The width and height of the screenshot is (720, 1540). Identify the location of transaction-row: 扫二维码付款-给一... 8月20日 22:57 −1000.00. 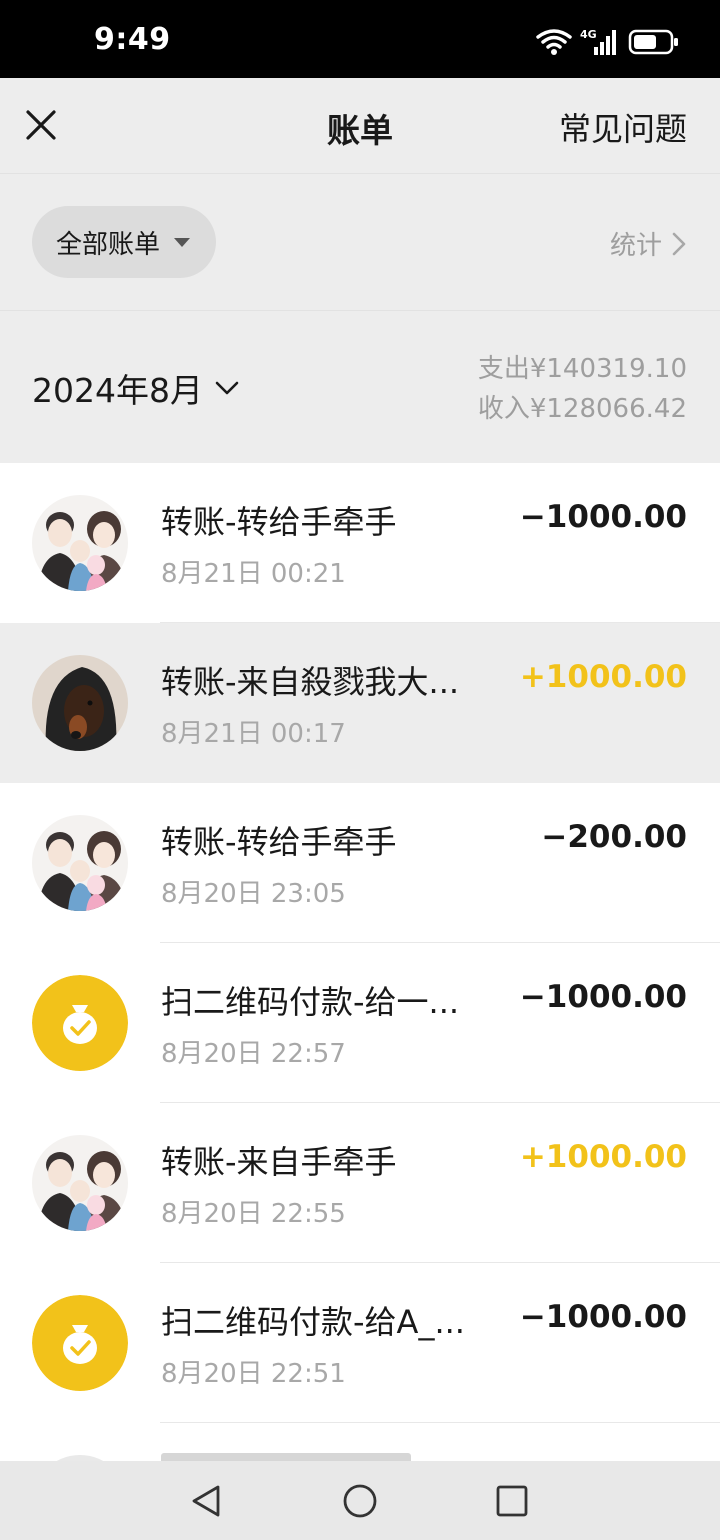
(360, 1023).